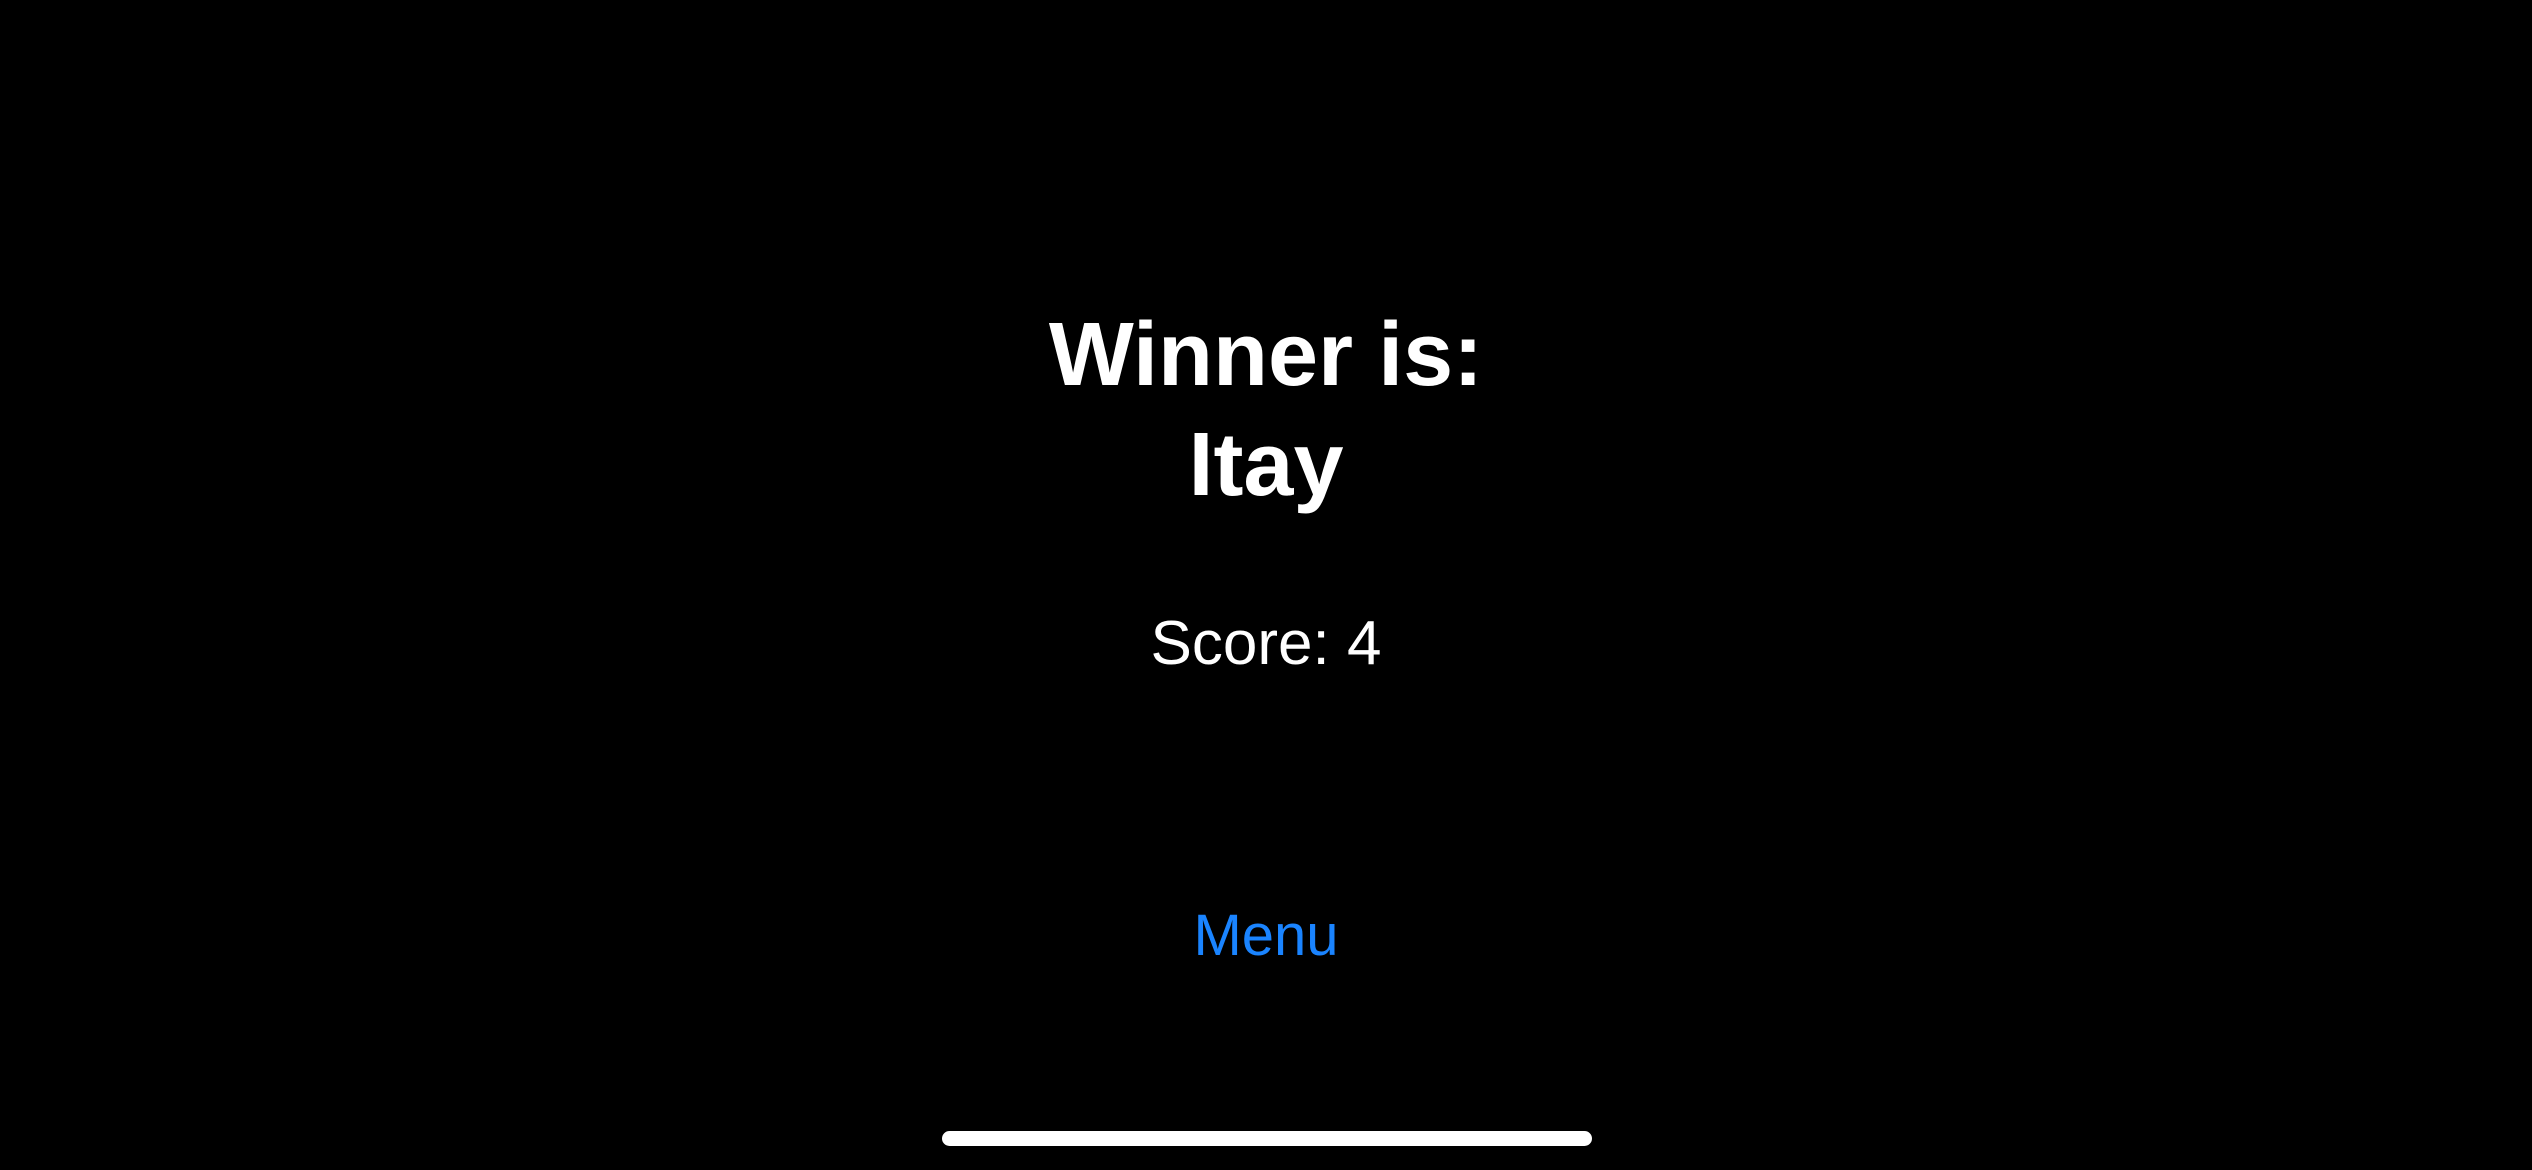 This screenshot has width=2532, height=1170. I want to click on winner-title: Winner is:, so click(1266, 355).